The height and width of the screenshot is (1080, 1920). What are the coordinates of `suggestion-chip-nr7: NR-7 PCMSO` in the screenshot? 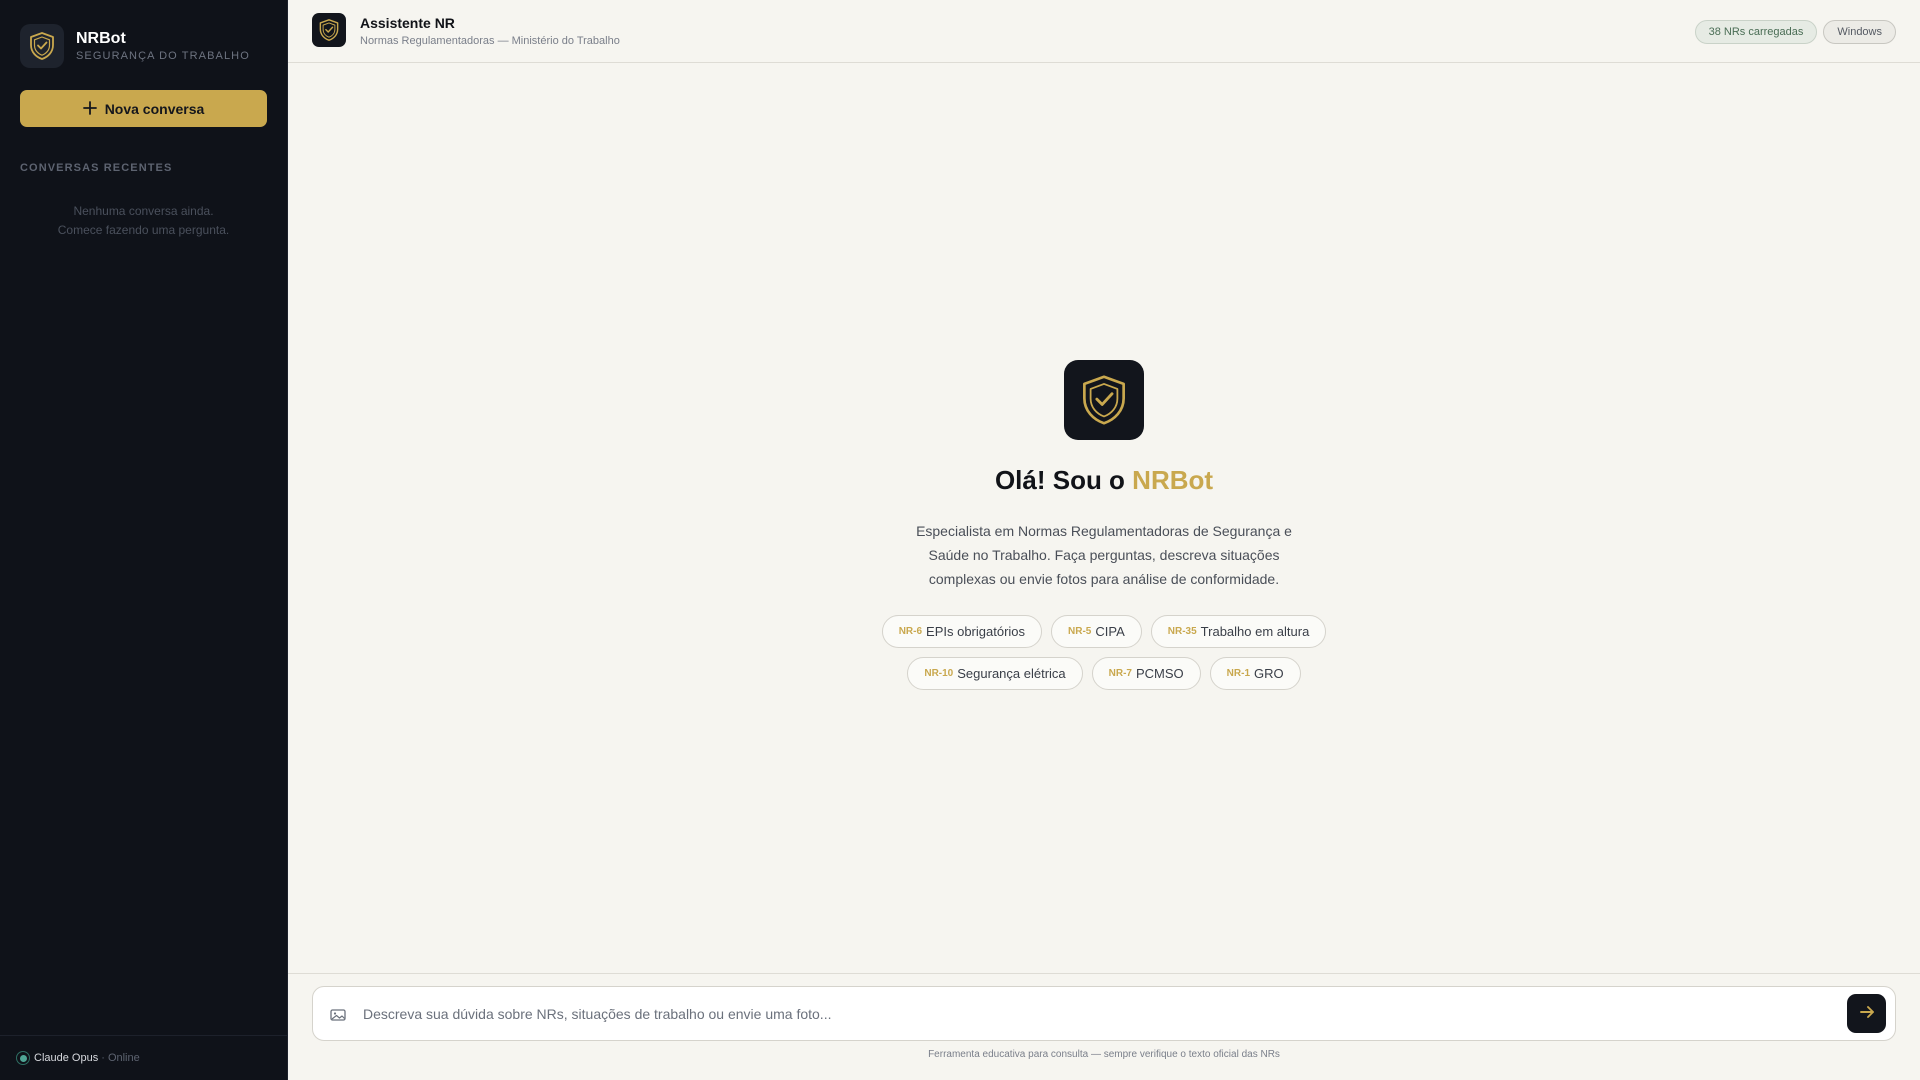 It's located at (1146, 673).